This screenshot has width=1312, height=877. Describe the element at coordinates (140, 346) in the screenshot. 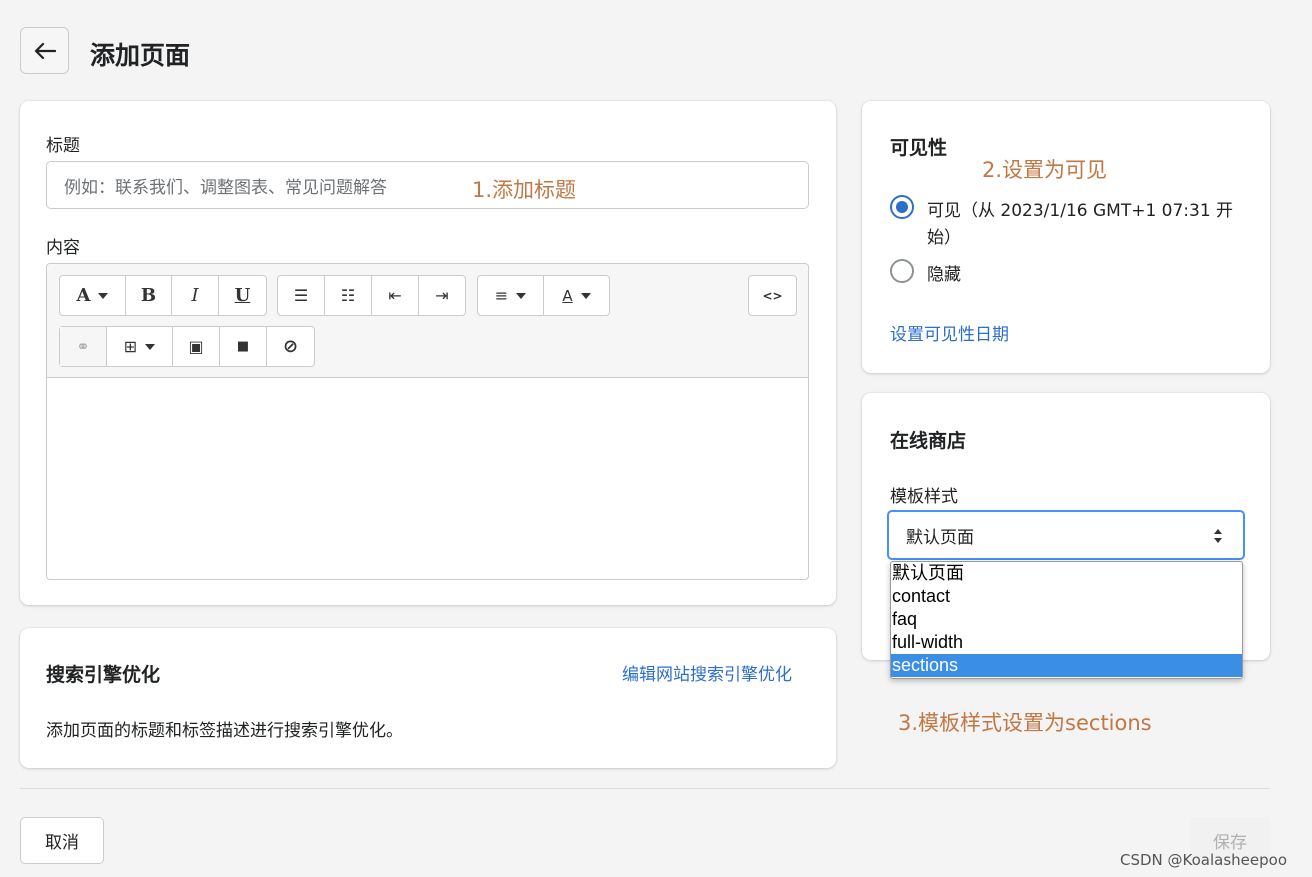

I see `table-button: ⊞` at that location.